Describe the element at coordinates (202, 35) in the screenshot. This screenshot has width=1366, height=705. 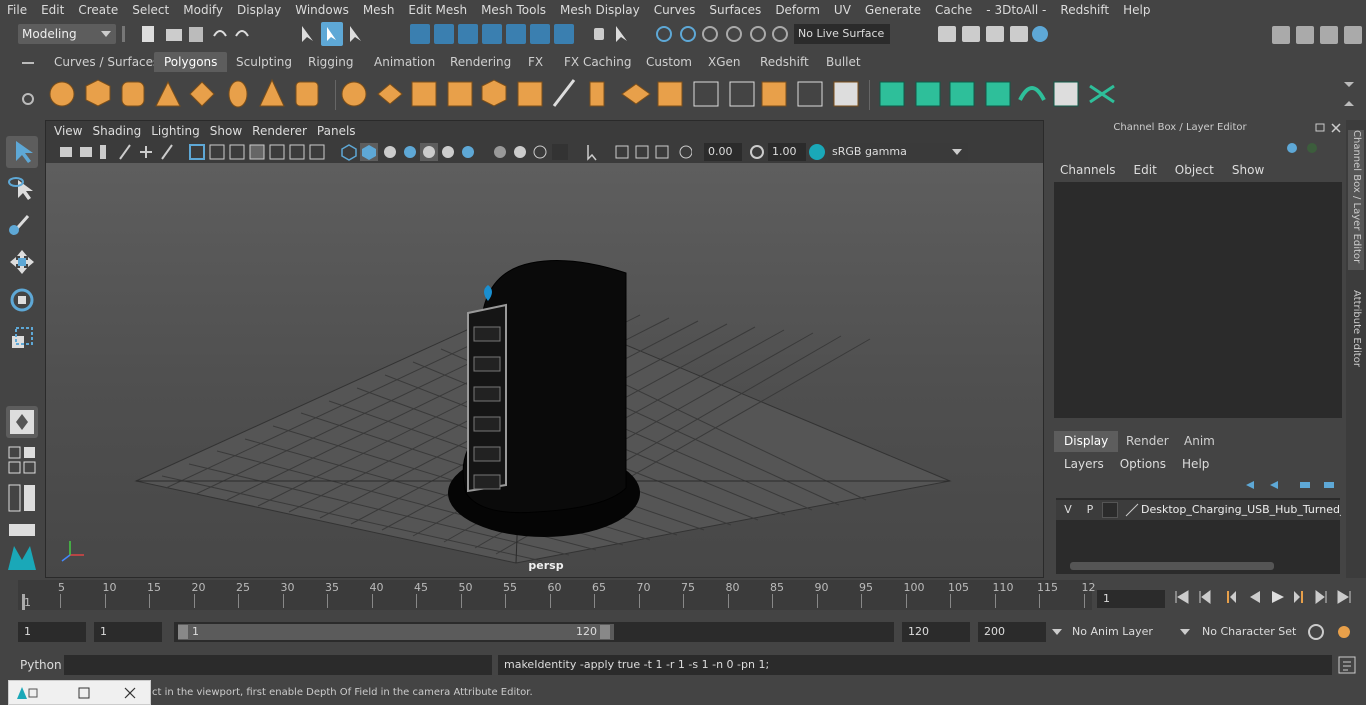
I see `file-tools-icons` at that location.